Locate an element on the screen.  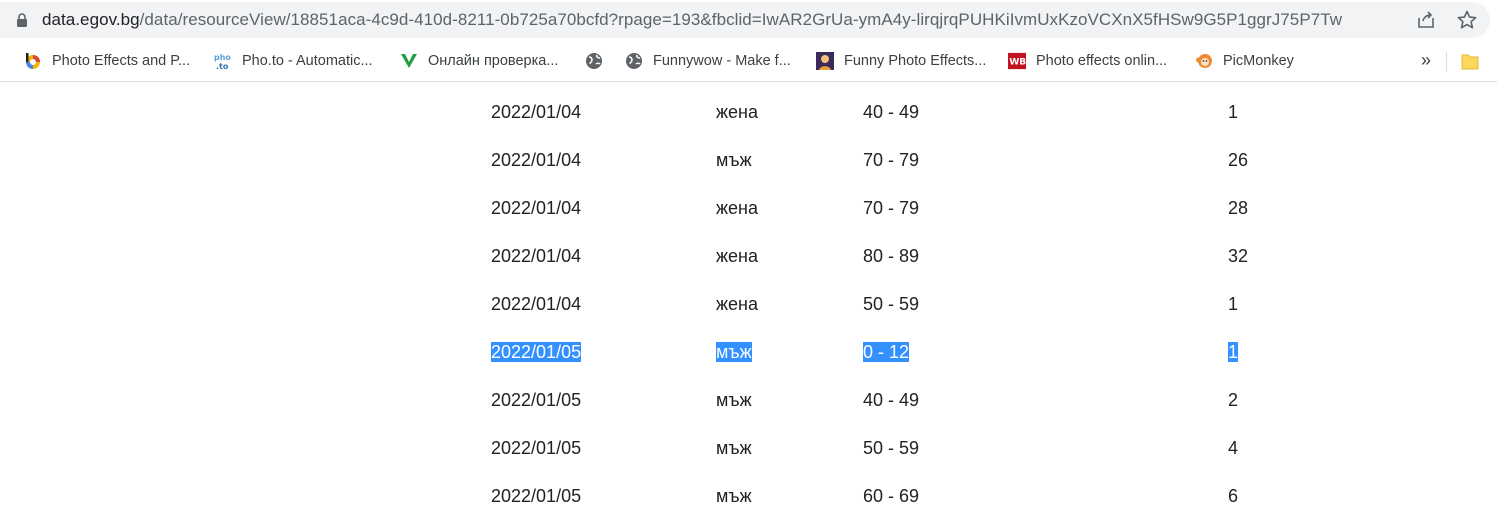
count-cell-text: 28 is located at coordinates (1238, 208).